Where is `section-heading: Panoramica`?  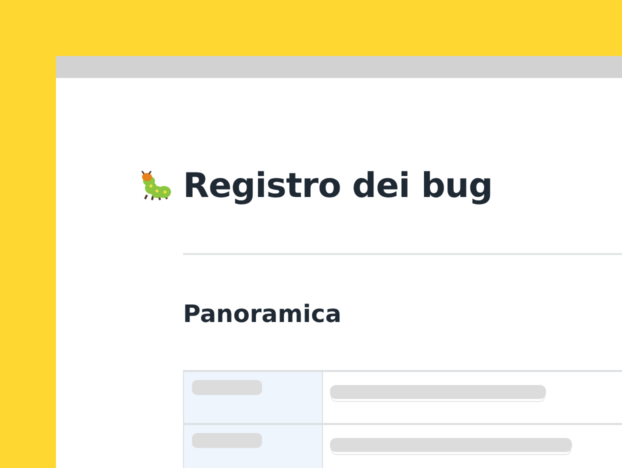 section-heading: Panoramica is located at coordinates (262, 315).